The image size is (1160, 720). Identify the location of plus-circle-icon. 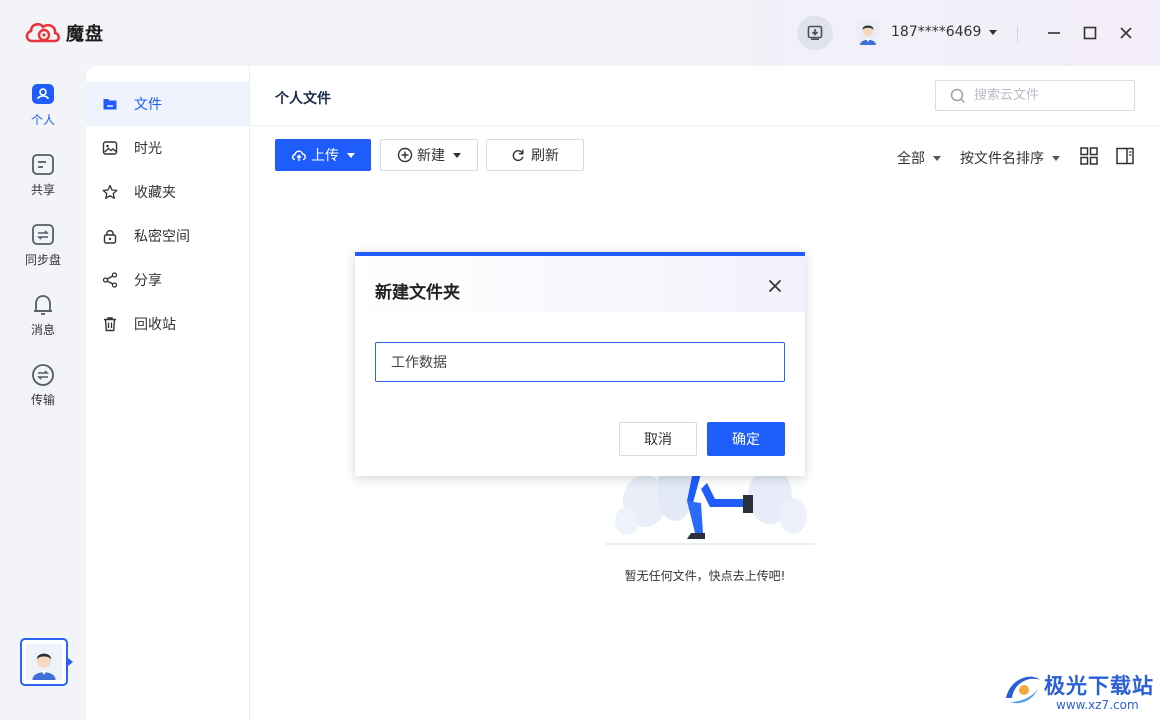
(405, 155).